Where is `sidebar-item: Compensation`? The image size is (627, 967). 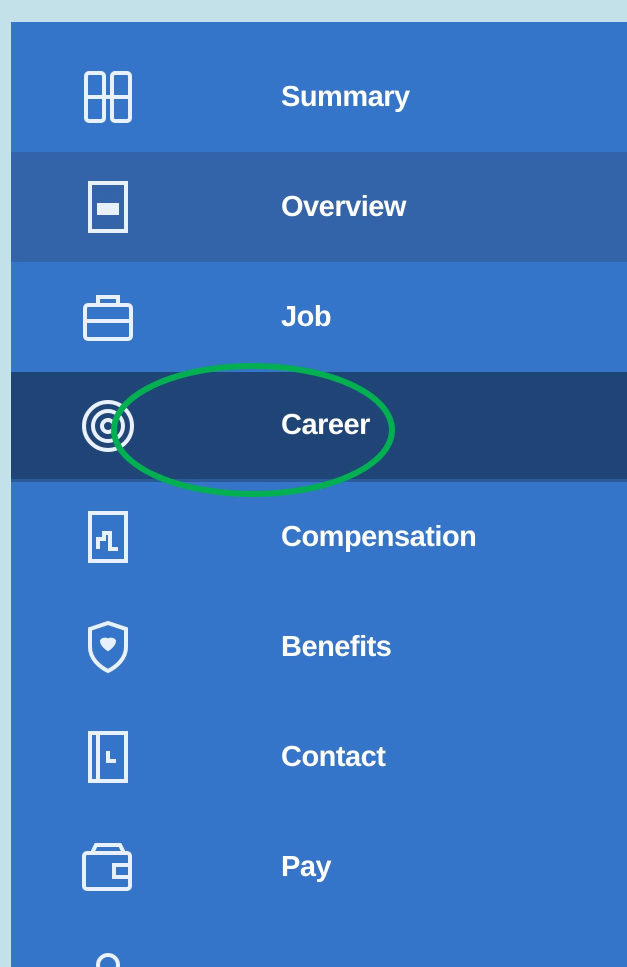 sidebar-item: Compensation is located at coordinates (319, 537).